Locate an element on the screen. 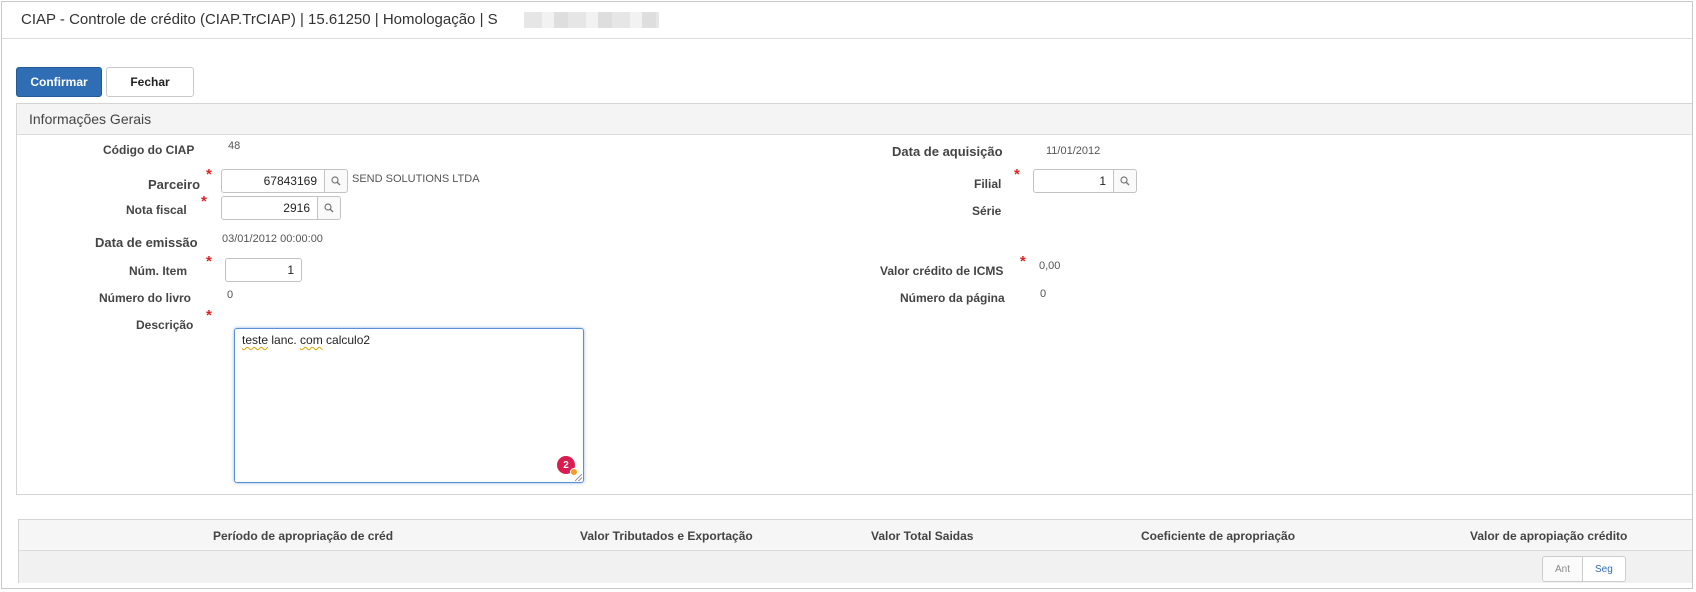  num-item-input: 1 is located at coordinates (263, 270).